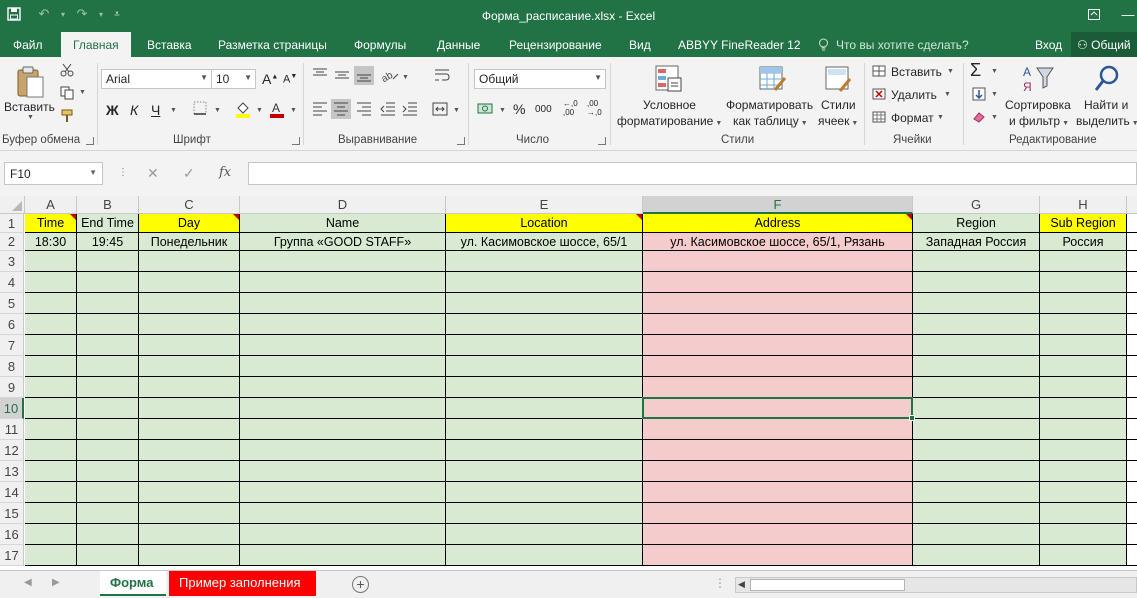  What do you see at coordinates (12, 223) in the screenshot?
I see `row-header-1: 1` at bounding box center [12, 223].